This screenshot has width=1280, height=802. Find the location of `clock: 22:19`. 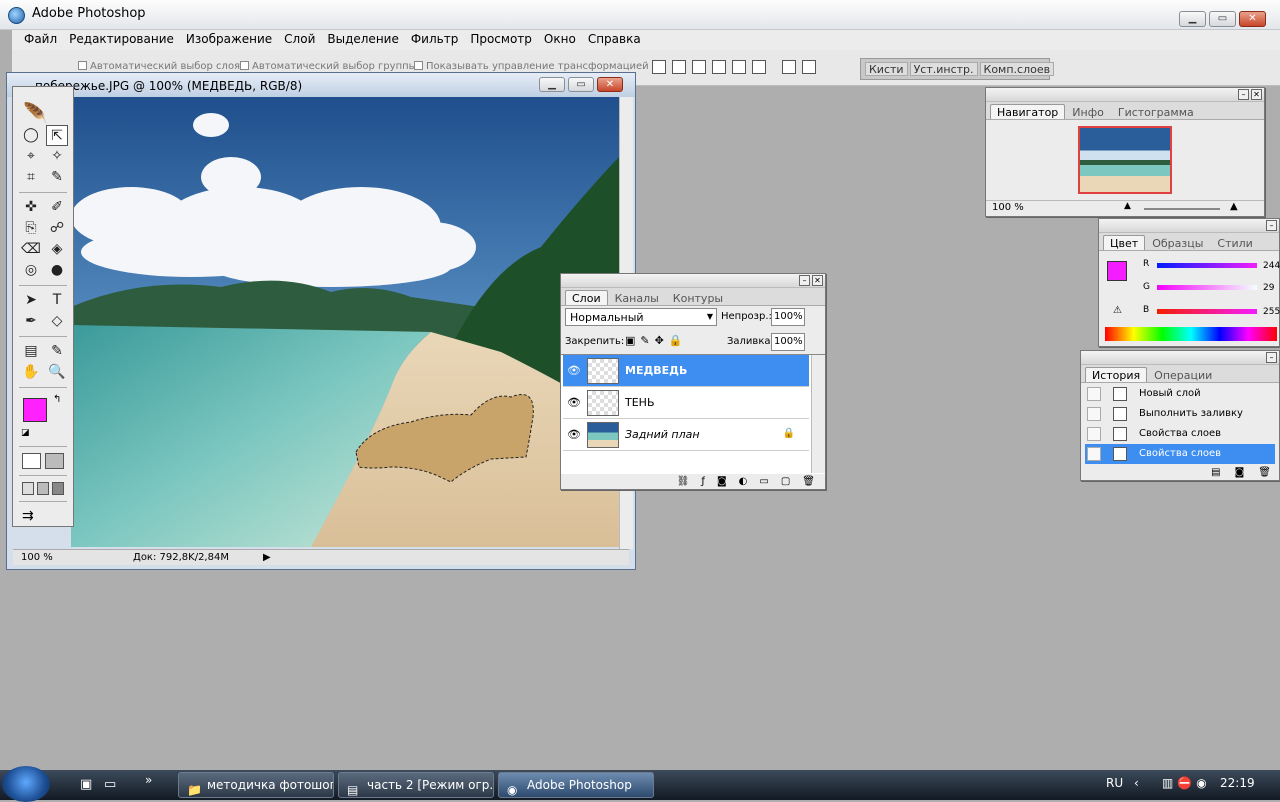

clock: 22:19 is located at coordinates (1237, 783).